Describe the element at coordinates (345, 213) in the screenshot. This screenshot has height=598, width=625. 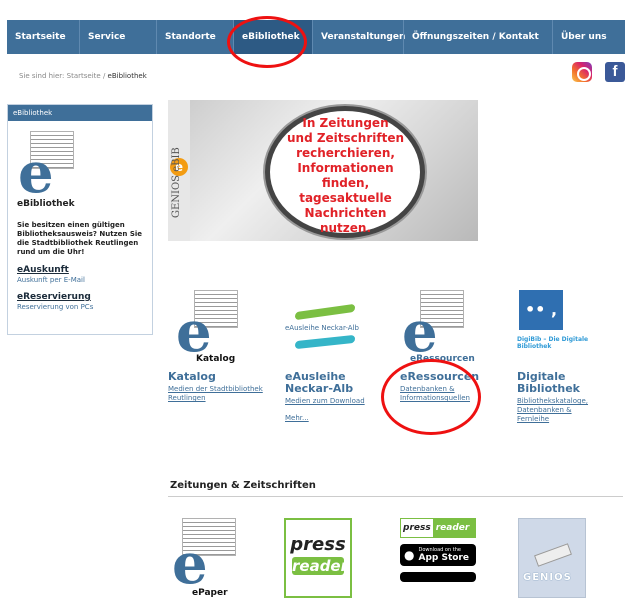
I see `hero-line: Nachrichten` at that location.